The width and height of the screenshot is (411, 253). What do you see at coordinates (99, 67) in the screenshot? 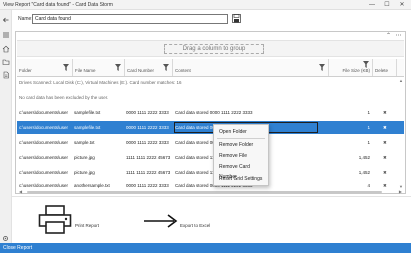
I see `column-header-file-name: File Name` at bounding box center [99, 67].